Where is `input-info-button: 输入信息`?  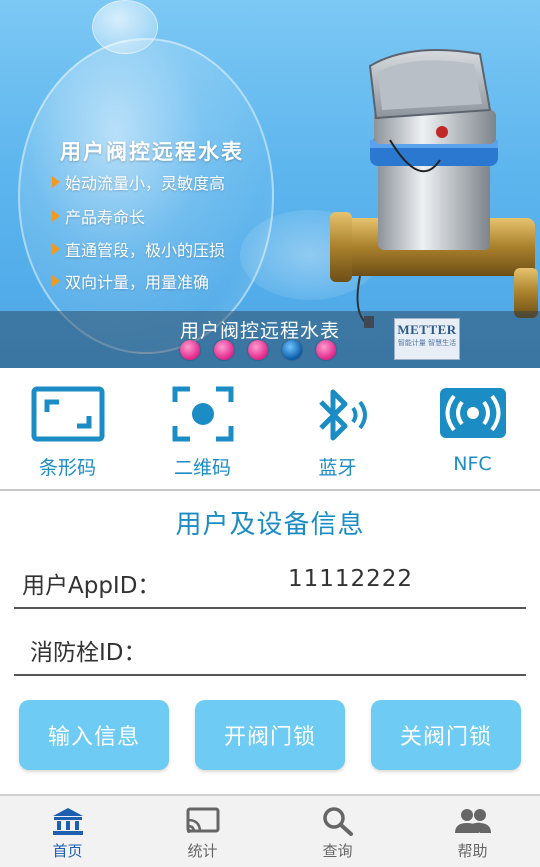
input-info-button: 输入信息 is located at coordinates (94, 735).